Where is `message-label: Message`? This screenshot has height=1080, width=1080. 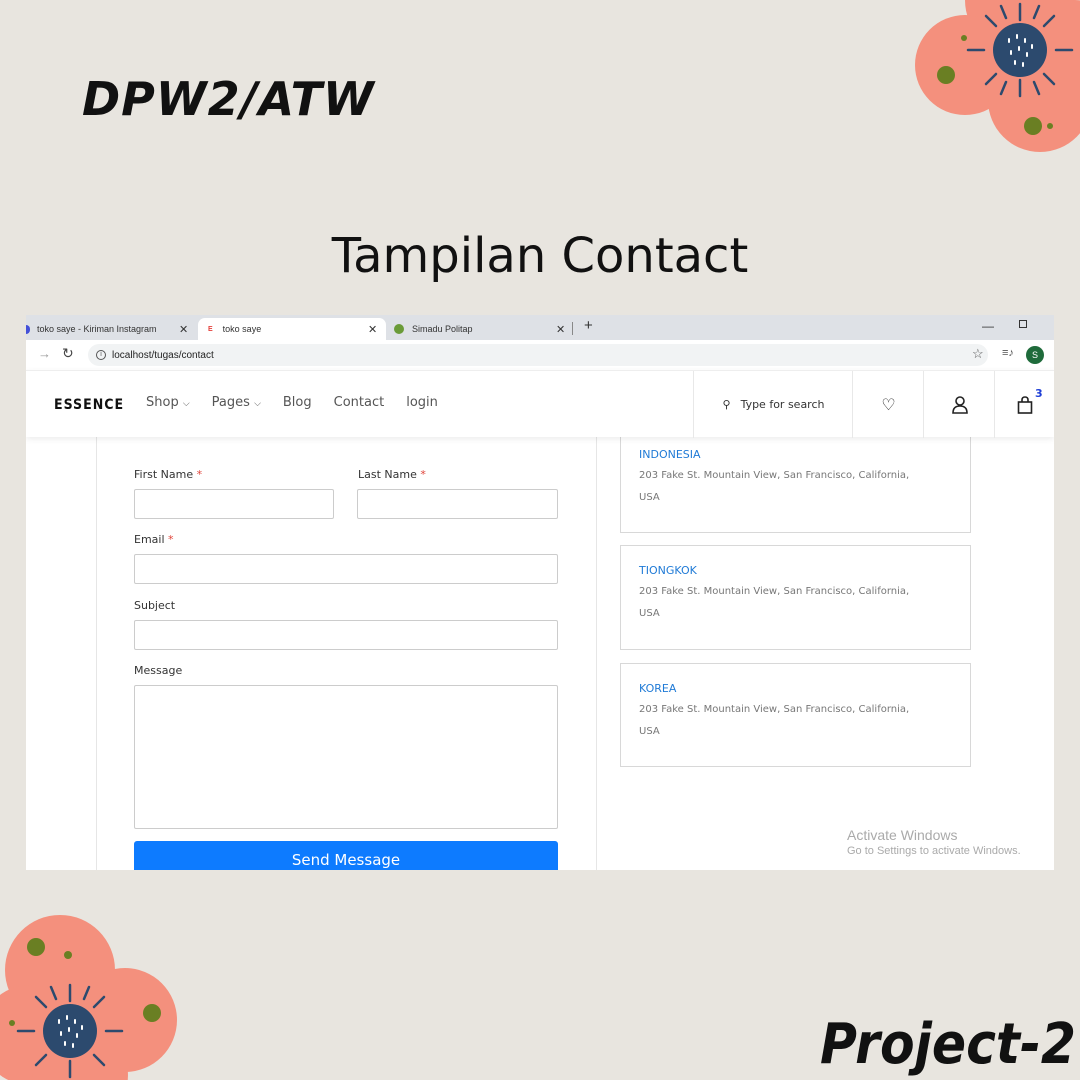
message-label: Message is located at coordinates (158, 670).